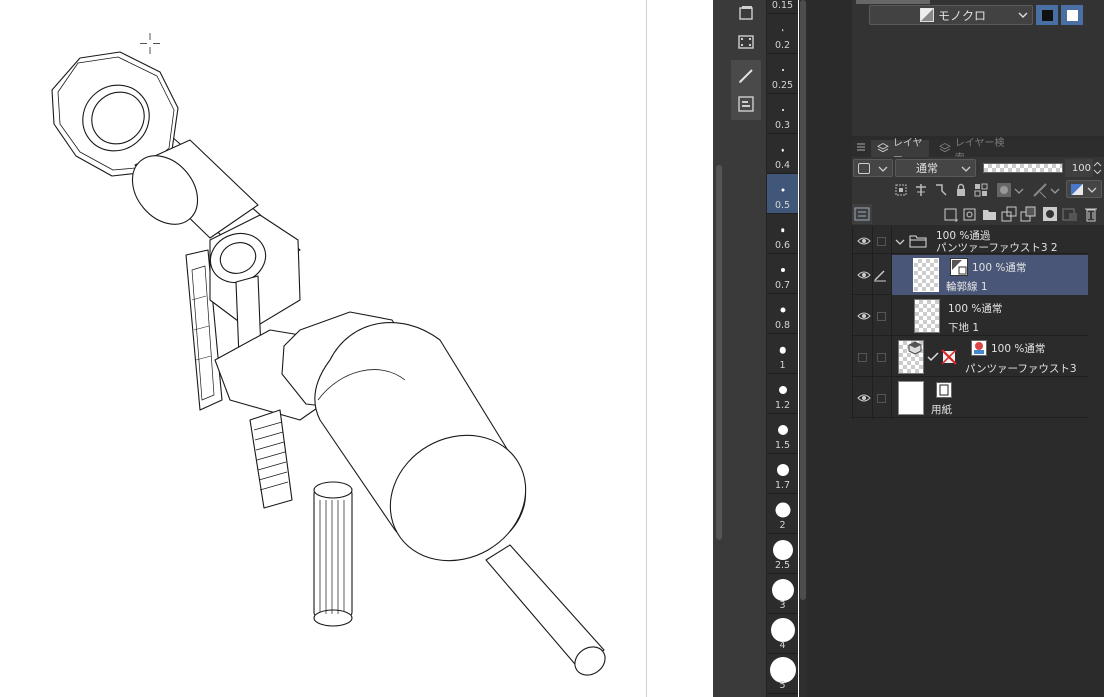  Describe the element at coordinates (1028, 214) in the screenshot. I see `merge-down-icon` at that location.